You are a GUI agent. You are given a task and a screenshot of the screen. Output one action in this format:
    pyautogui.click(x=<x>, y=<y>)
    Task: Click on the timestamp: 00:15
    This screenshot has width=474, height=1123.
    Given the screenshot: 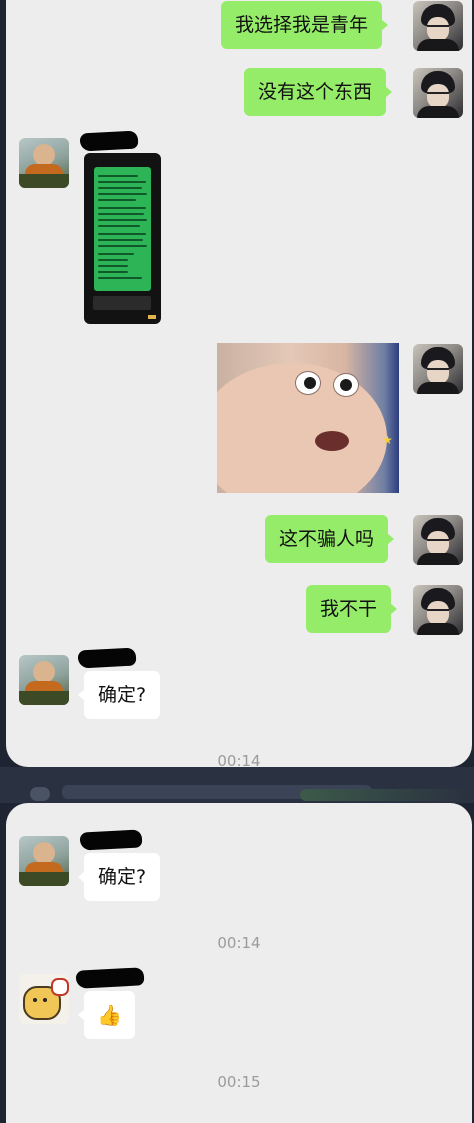 What is the action you would take?
    pyautogui.click(x=239, y=1082)
    